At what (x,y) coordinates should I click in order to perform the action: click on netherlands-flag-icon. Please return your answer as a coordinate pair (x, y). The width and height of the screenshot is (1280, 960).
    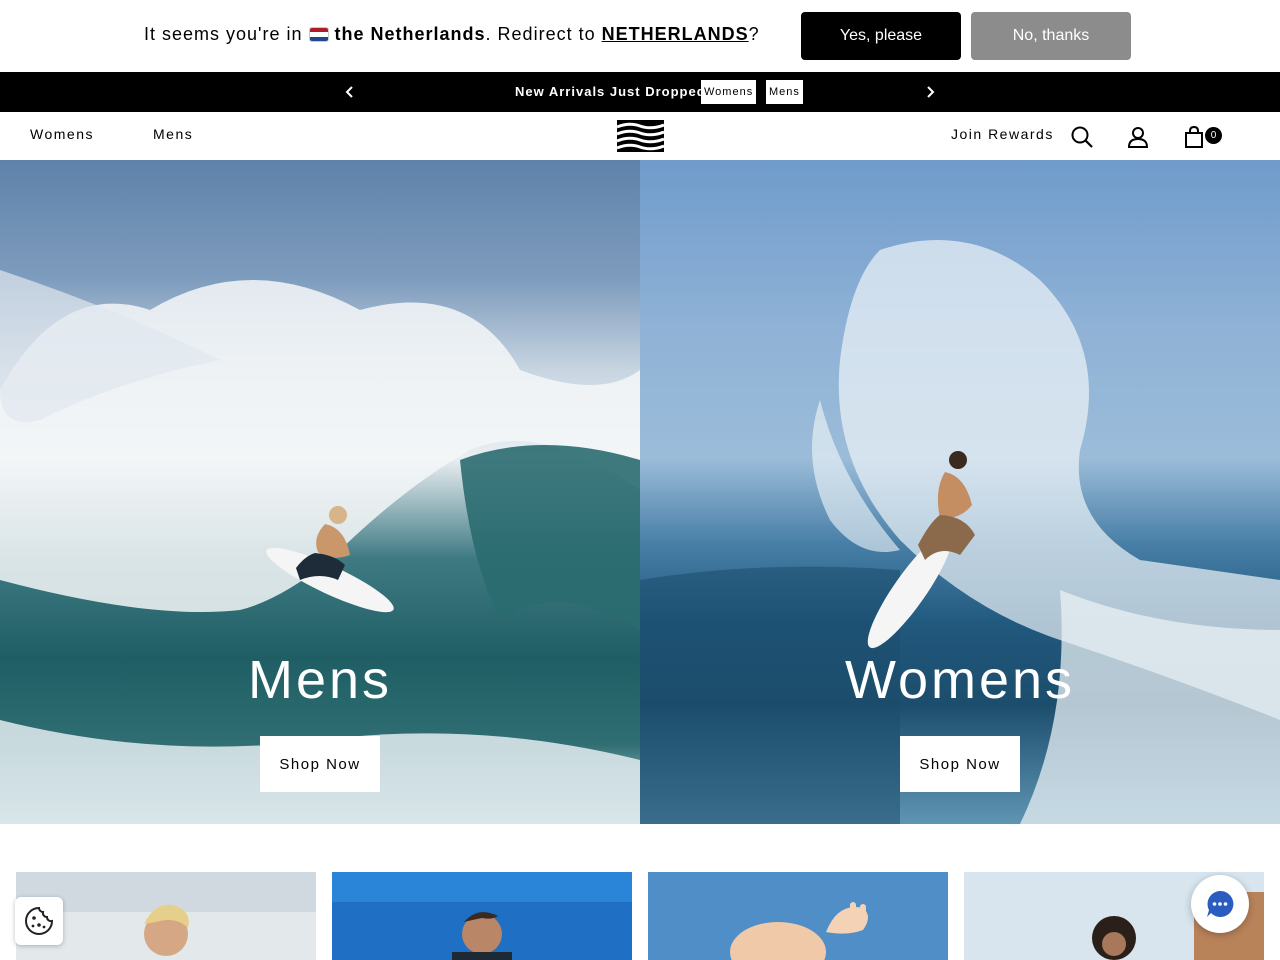
    Looking at the image, I should click on (318, 34).